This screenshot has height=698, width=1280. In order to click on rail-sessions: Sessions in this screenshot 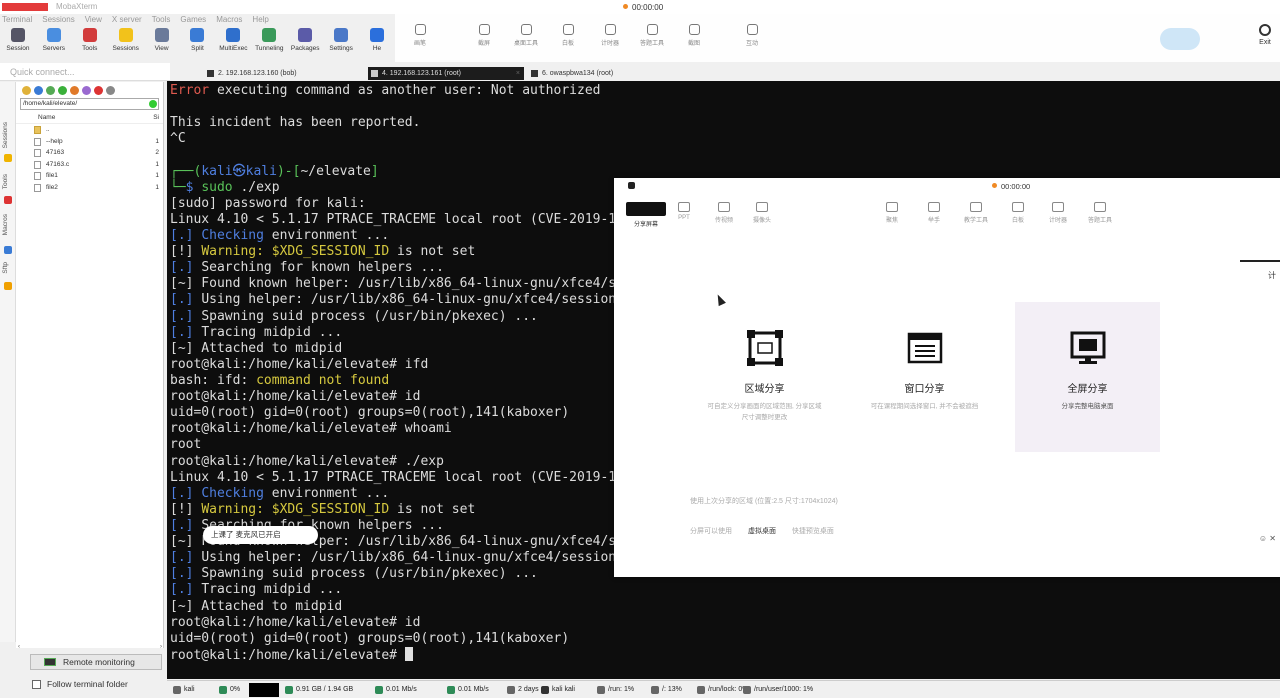, I will do `click(5, 135)`.